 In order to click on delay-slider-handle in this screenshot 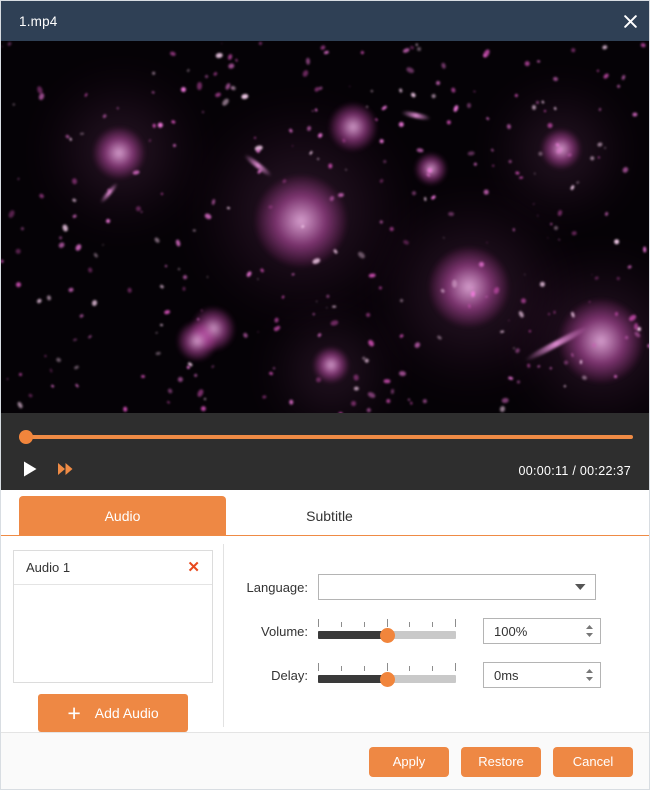, I will do `click(387, 679)`.